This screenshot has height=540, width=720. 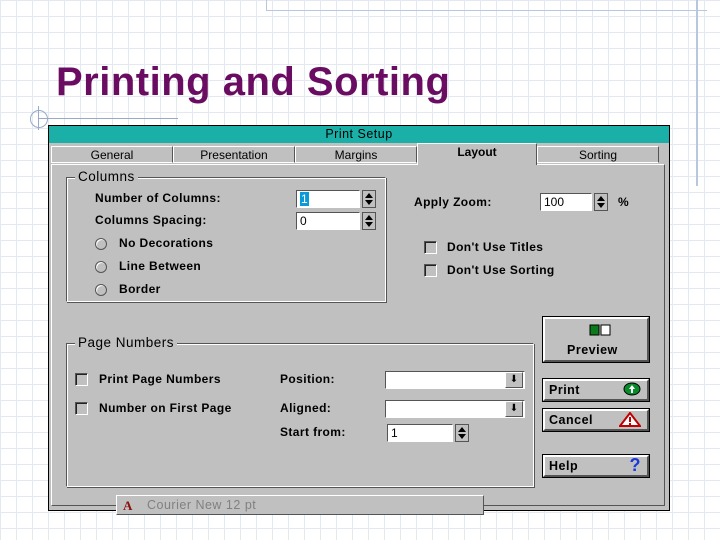 What do you see at coordinates (202, 505) in the screenshot?
I see `font-button-label: Courier New 12 pt` at bounding box center [202, 505].